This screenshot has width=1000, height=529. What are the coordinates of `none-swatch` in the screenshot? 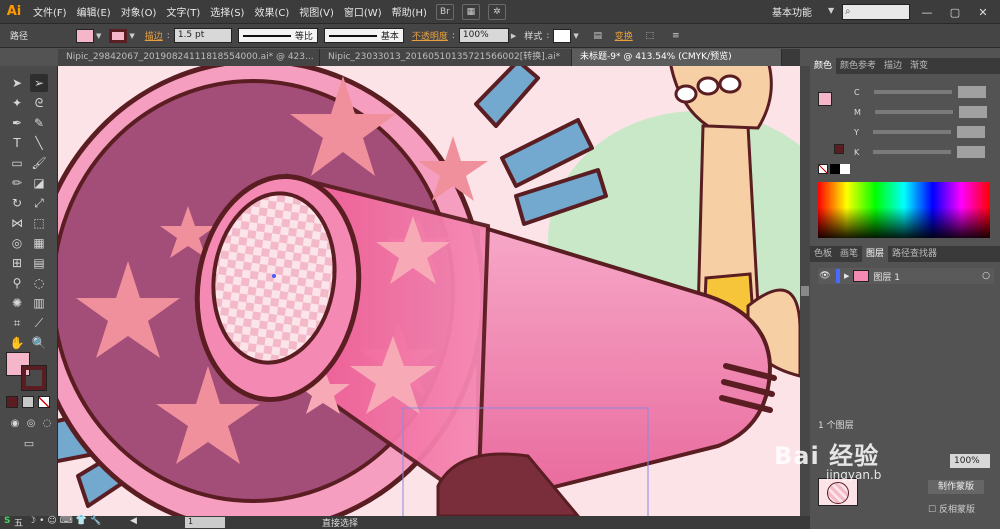 It's located at (823, 169).